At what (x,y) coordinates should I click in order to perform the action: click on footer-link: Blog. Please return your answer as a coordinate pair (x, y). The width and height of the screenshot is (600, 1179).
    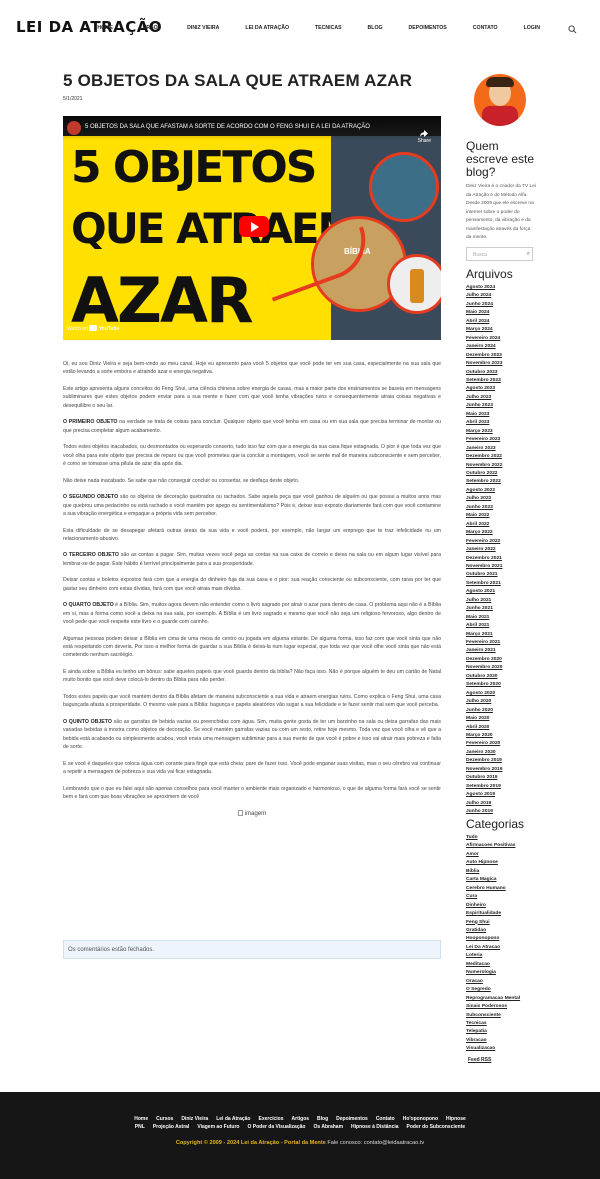
    Looking at the image, I should click on (322, 1119).